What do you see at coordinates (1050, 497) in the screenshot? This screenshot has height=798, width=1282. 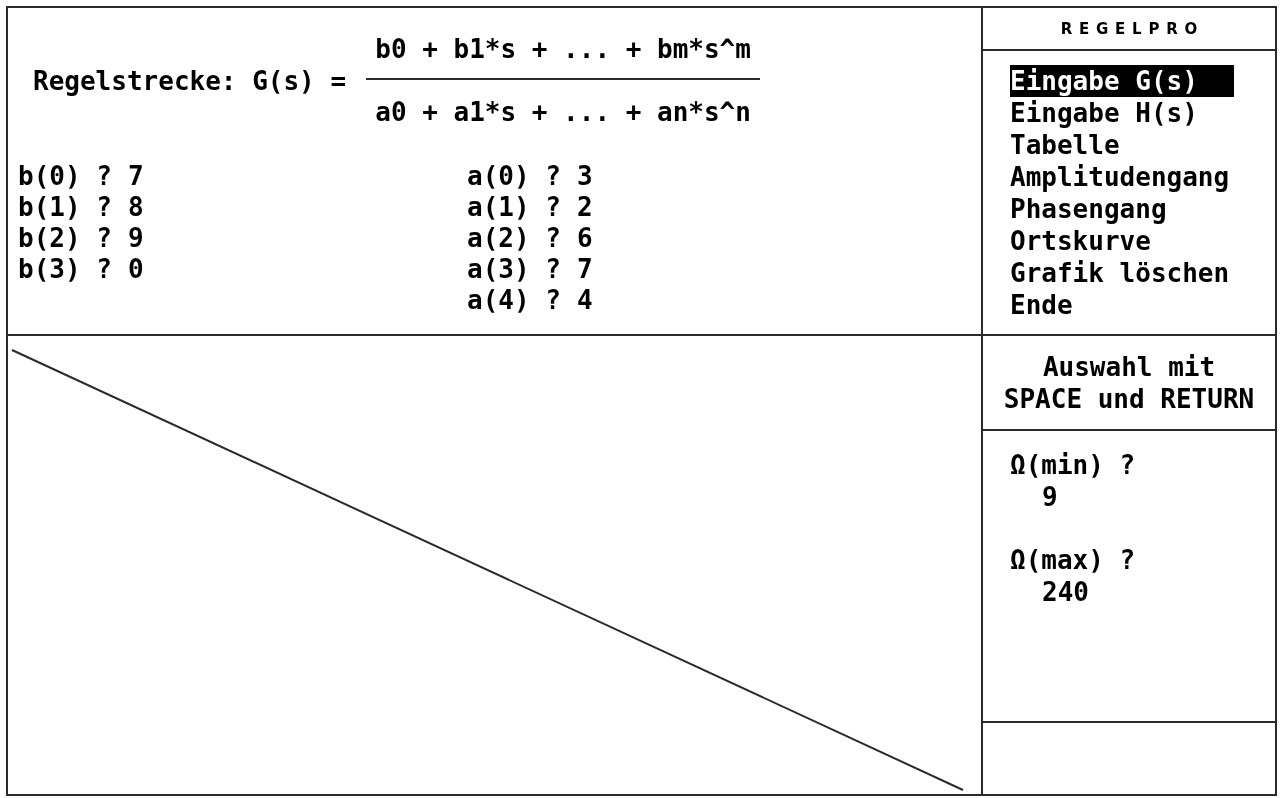 I see `frequency-value: 9` at bounding box center [1050, 497].